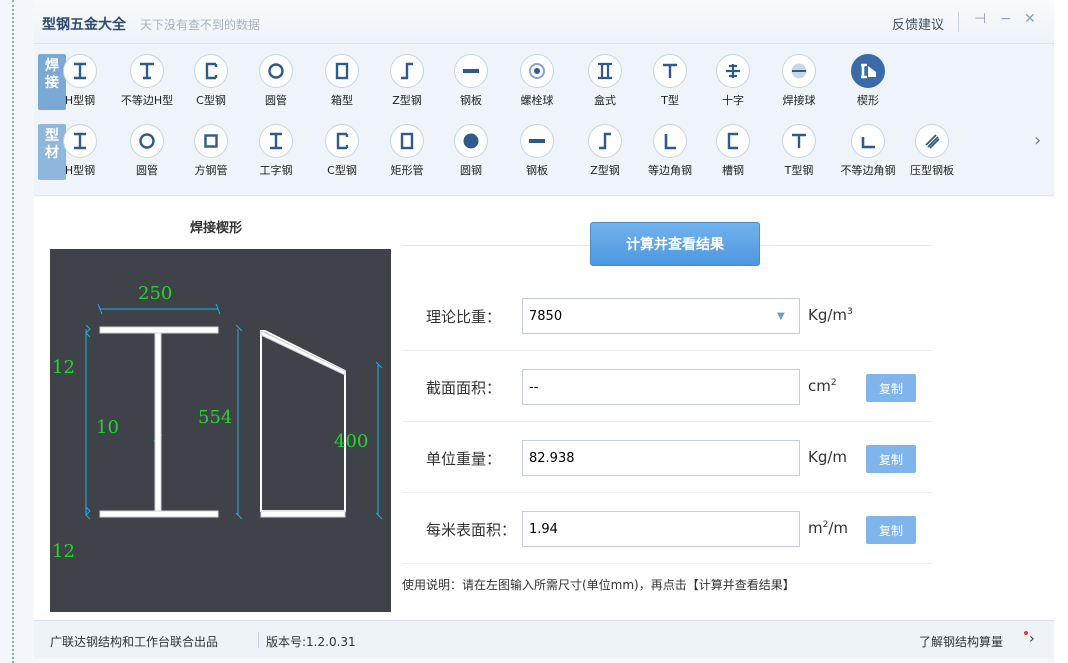 The height and width of the screenshot is (663, 1068). Describe the element at coordinates (63, 551) in the screenshot. I see `dim-bottom-flange-thk: 12` at that location.